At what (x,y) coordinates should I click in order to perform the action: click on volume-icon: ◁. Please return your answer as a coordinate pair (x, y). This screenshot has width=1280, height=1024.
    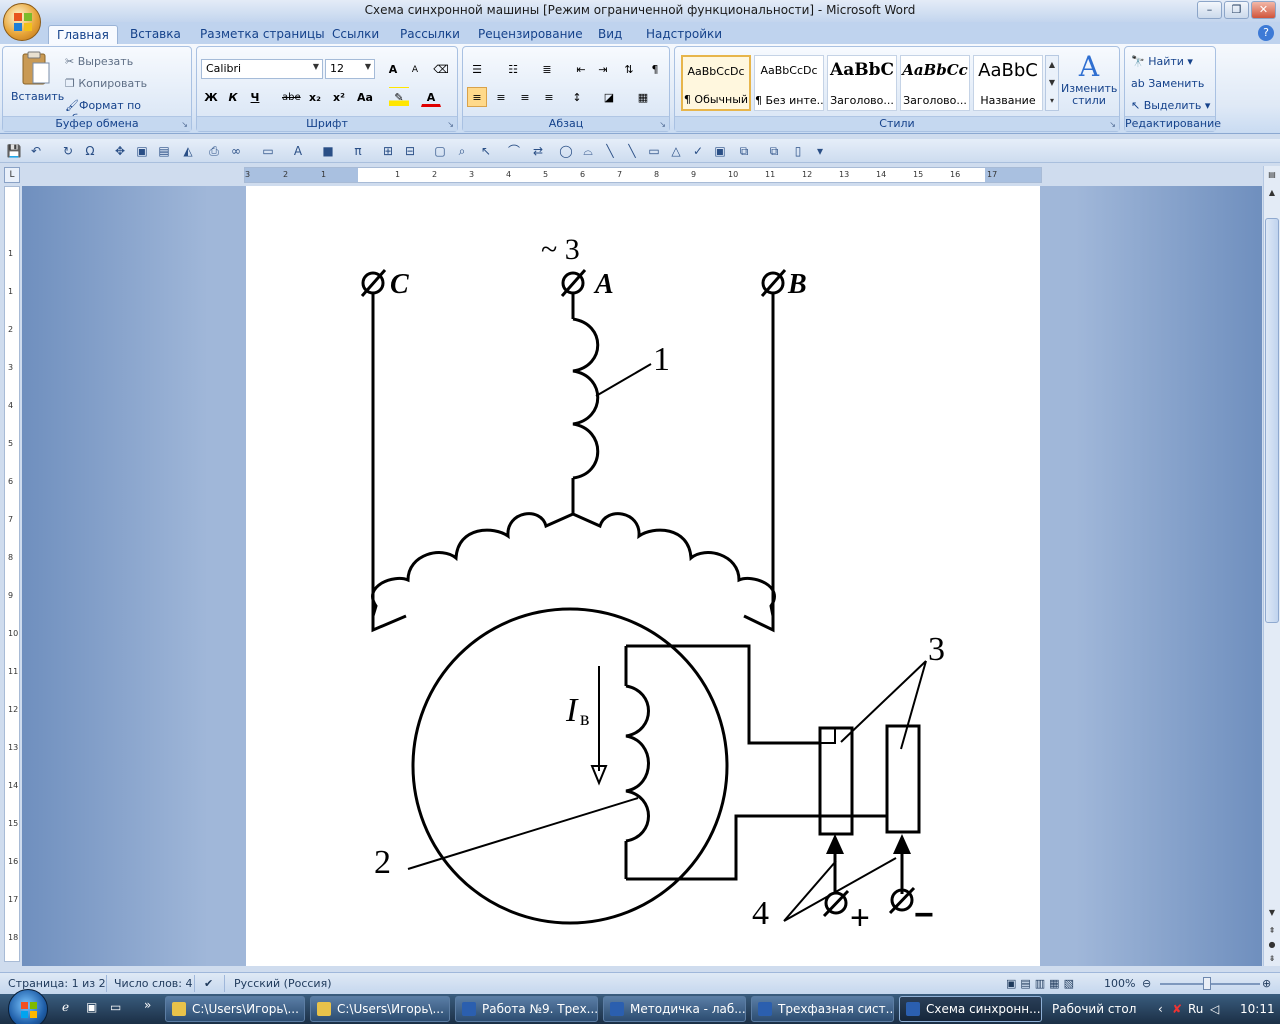
    Looking at the image, I should click on (1214, 1009).